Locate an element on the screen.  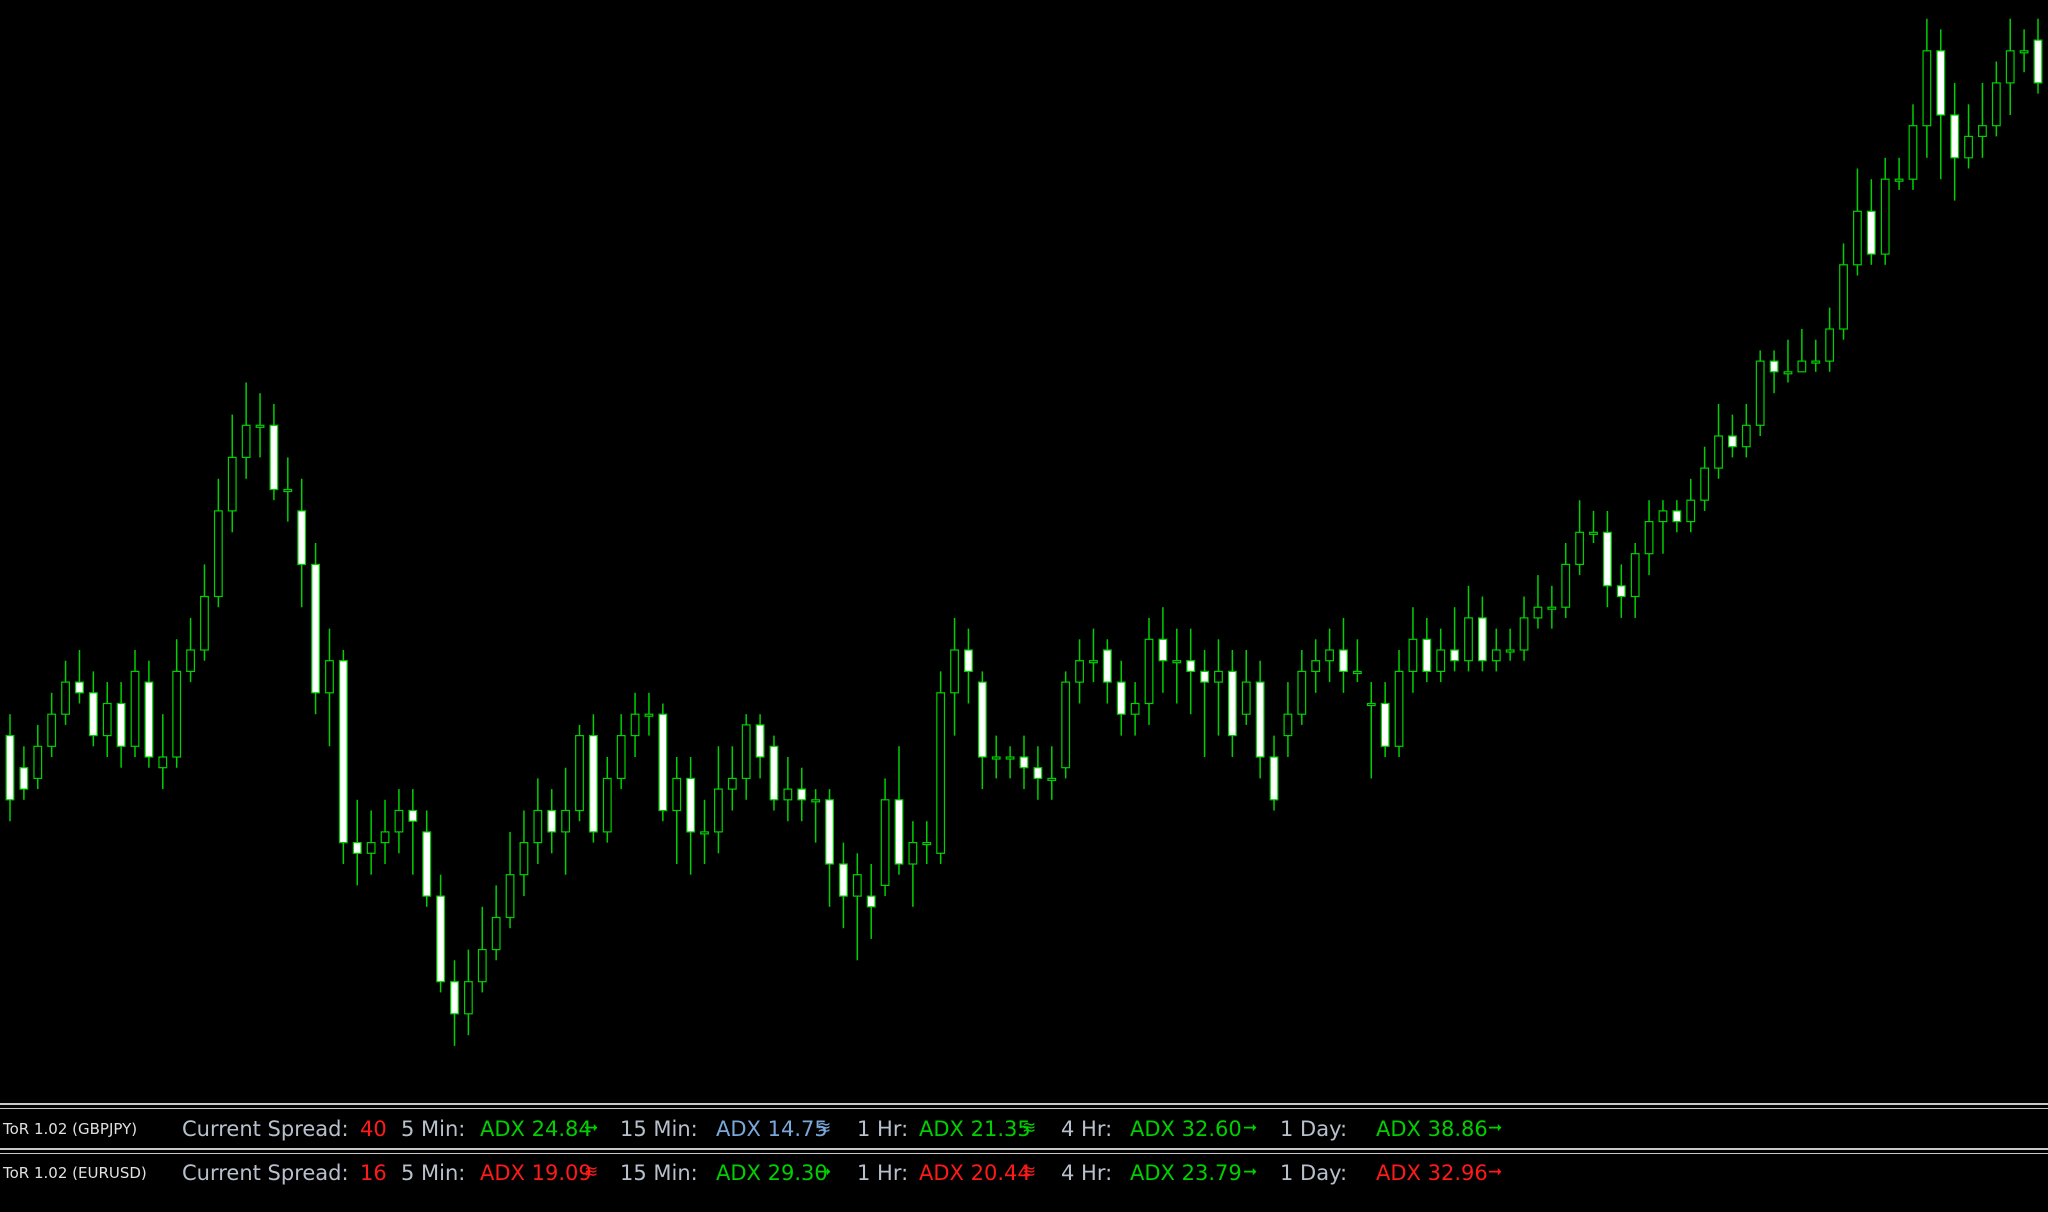
adx-value-15min: ADX 14.75 is located at coordinates (772, 1129).